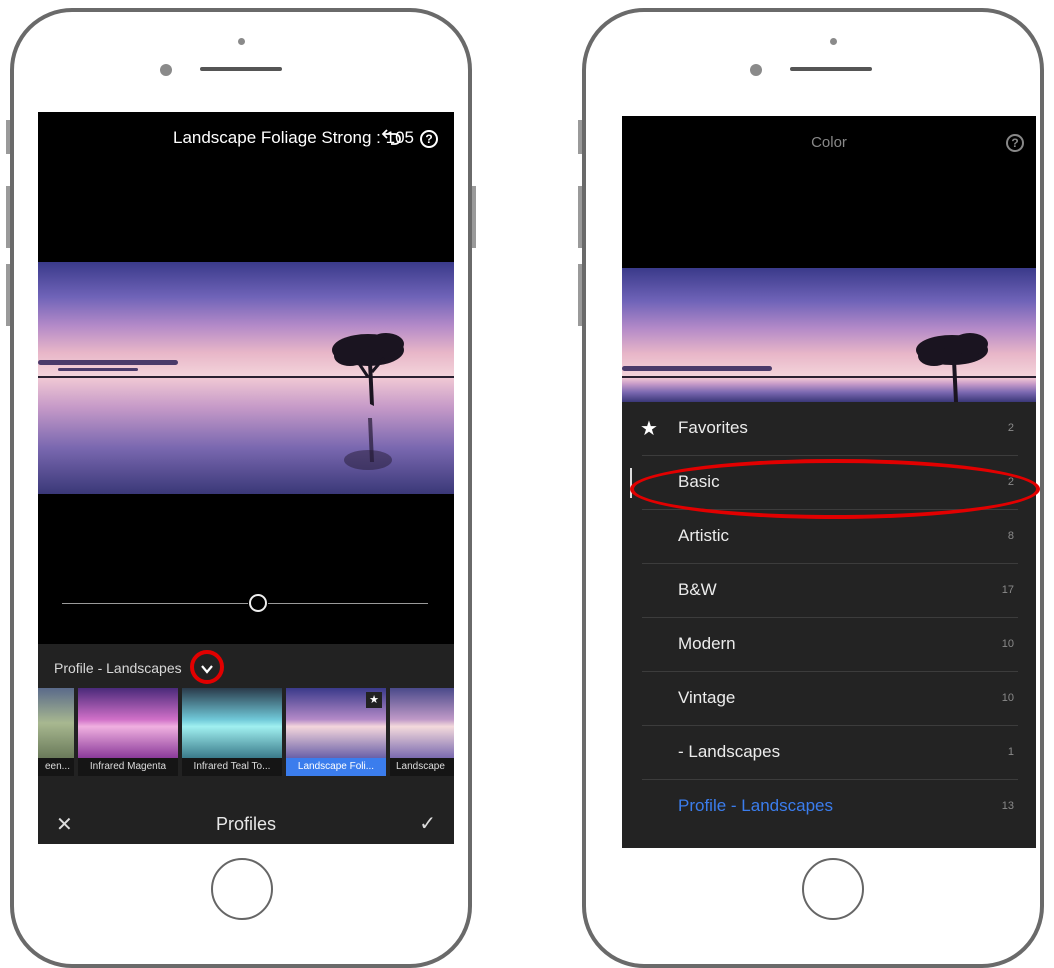 This screenshot has width=1054, height=968. I want to click on favorite-star-icon: ★, so click(374, 700).